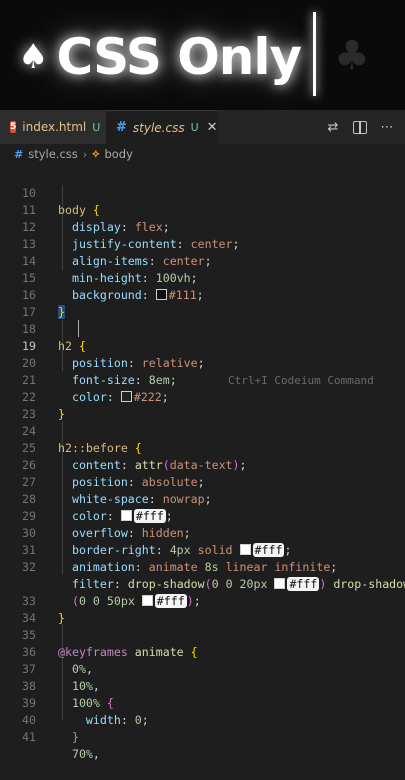 This screenshot has width=405, height=780. I want to click on code-line: 27 white-space: nowrap;, so click(202, 481).